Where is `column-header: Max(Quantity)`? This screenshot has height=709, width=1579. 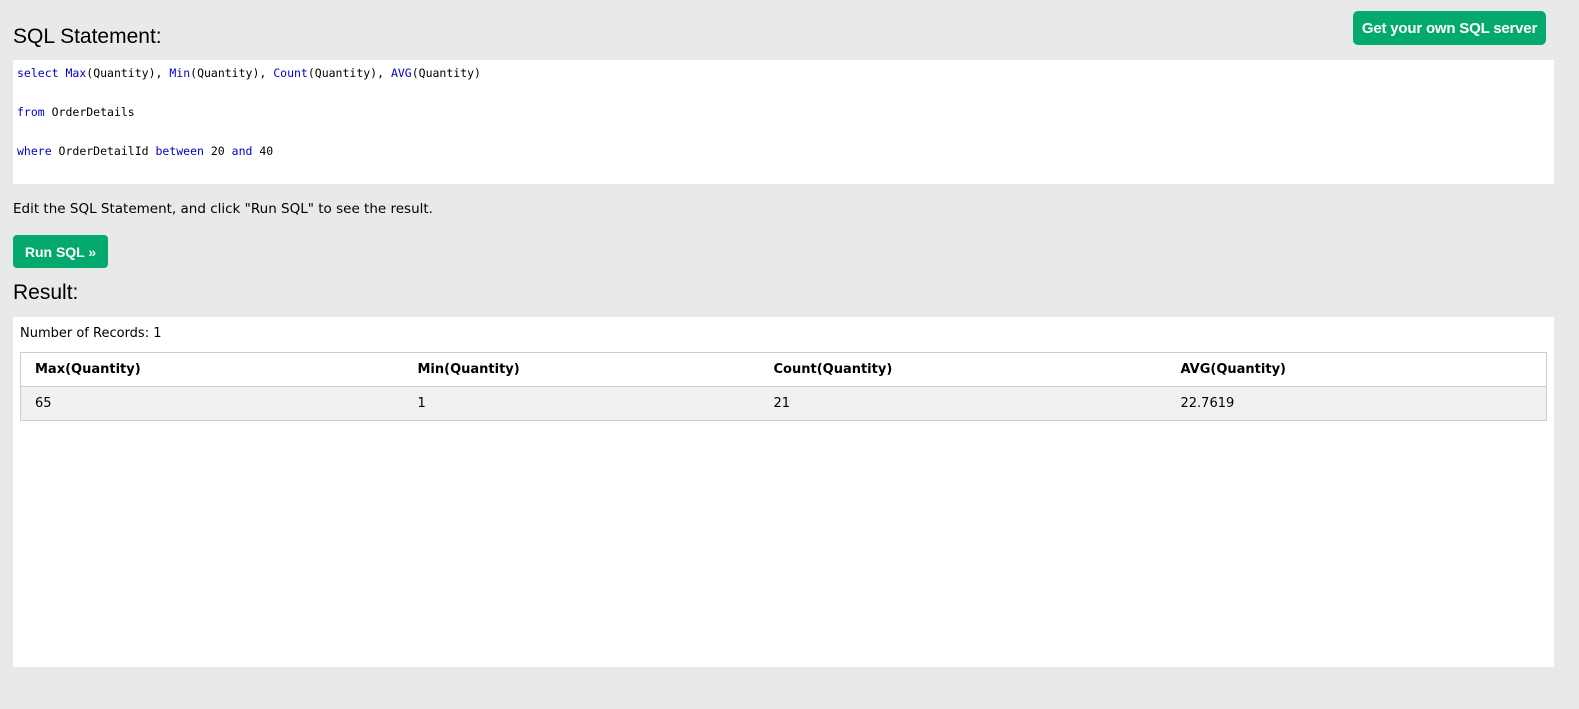 column-header: Max(Quantity) is located at coordinates (212, 369).